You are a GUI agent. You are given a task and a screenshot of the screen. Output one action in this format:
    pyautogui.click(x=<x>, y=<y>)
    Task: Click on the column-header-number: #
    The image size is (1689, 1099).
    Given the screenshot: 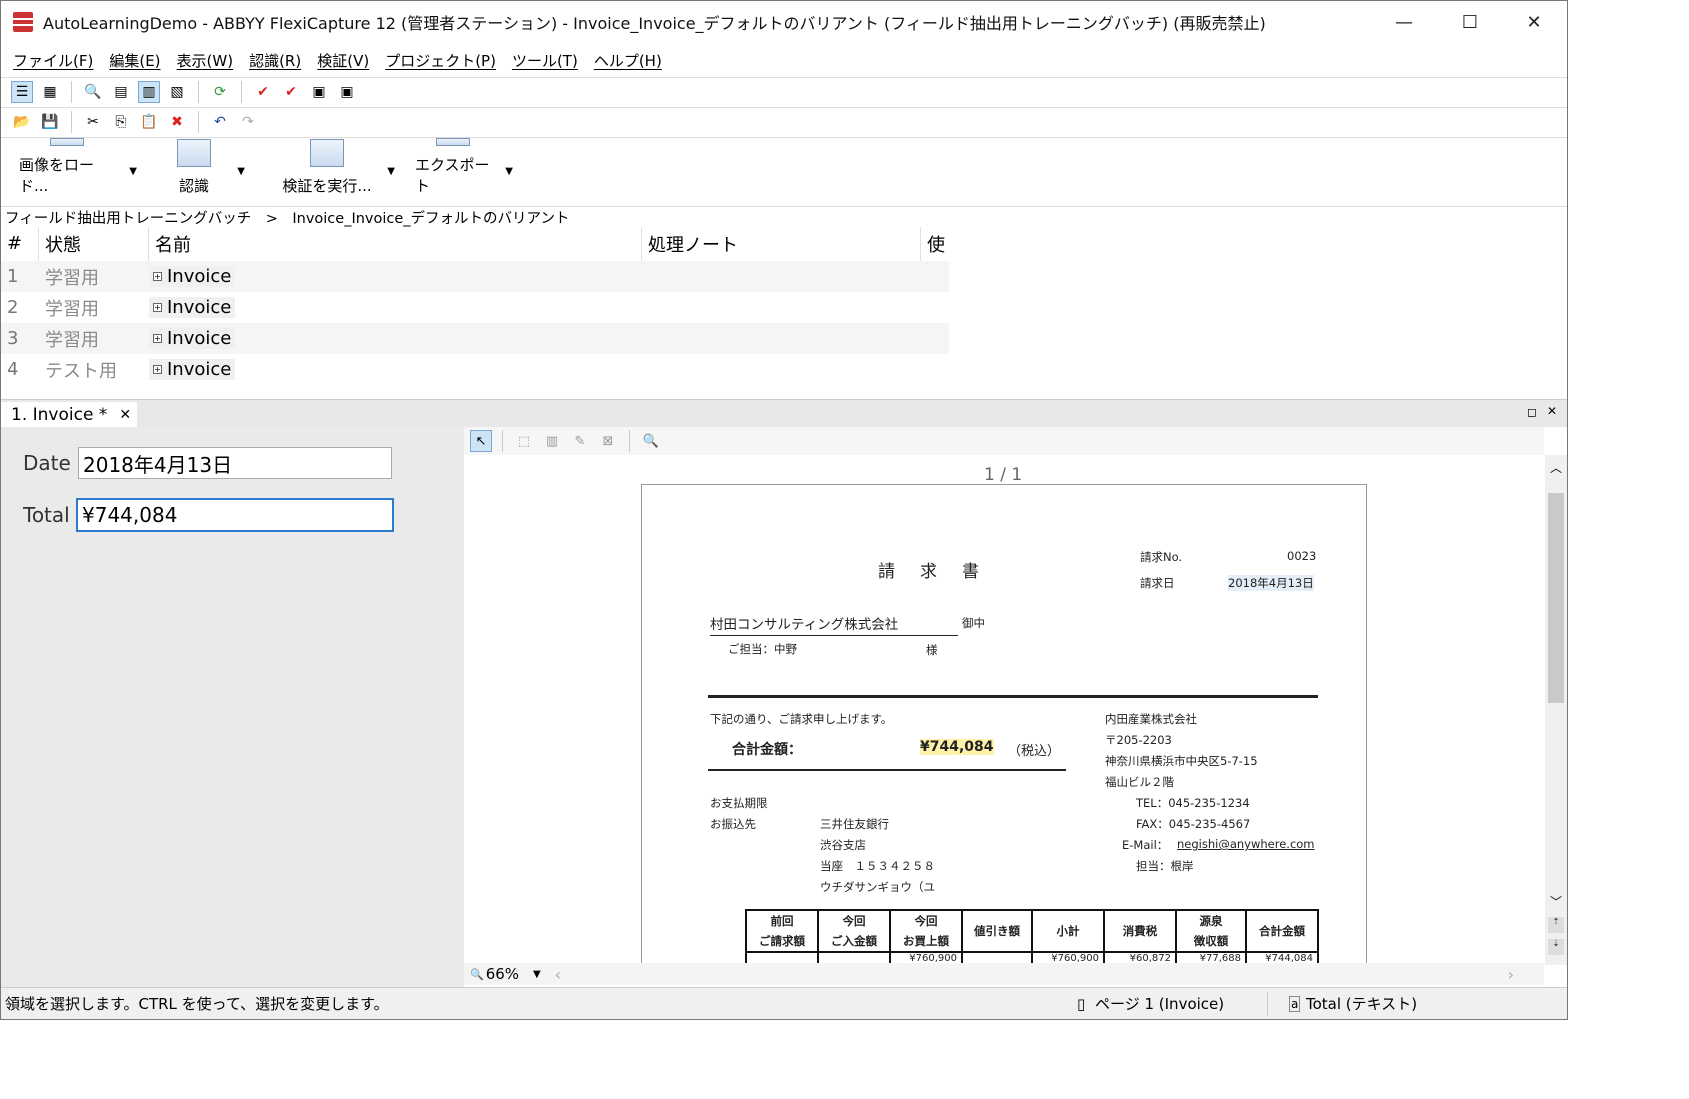 What is the action you would take?
    pyautogui.click(x=20, y=243)
    